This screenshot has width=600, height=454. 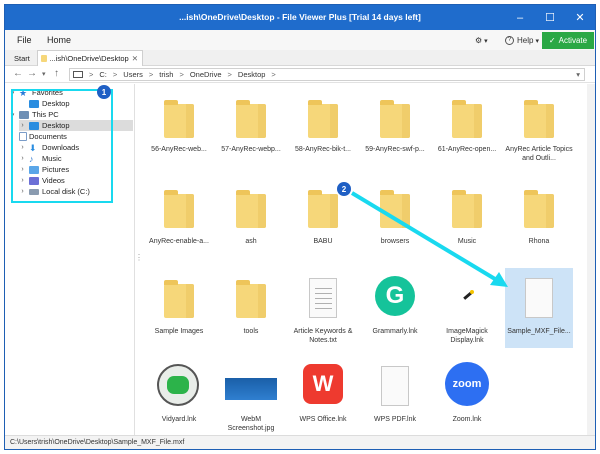 What do you see at coordinates (525, 40) in the screenshot?
I see `help-label: Help` at bounding box center [525, 40].